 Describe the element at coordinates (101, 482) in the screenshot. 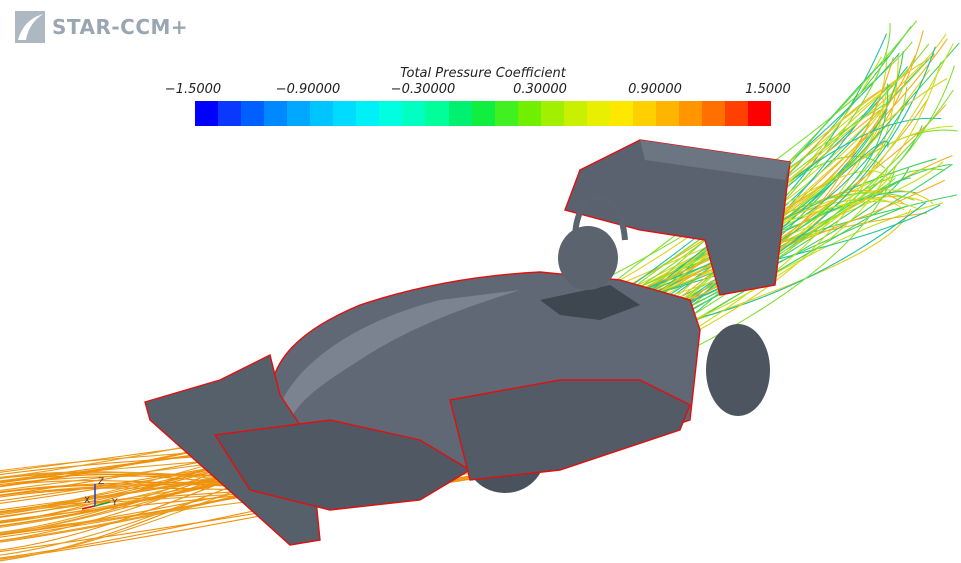

I see `axis-z-label: Z` at that location.